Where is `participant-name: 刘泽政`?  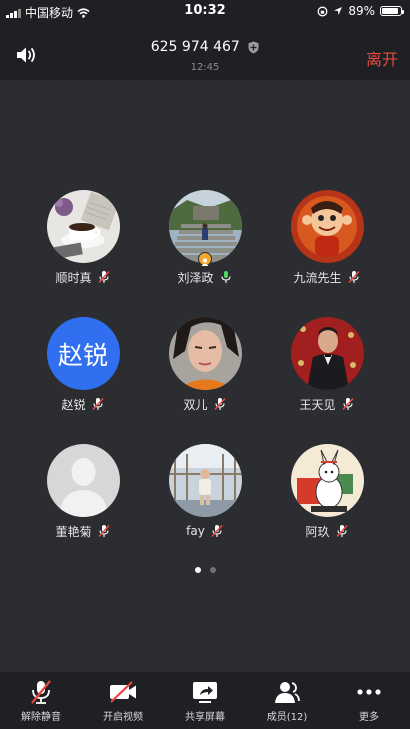
participant-name: 刘泽政 is located at coordinates (195, 277).